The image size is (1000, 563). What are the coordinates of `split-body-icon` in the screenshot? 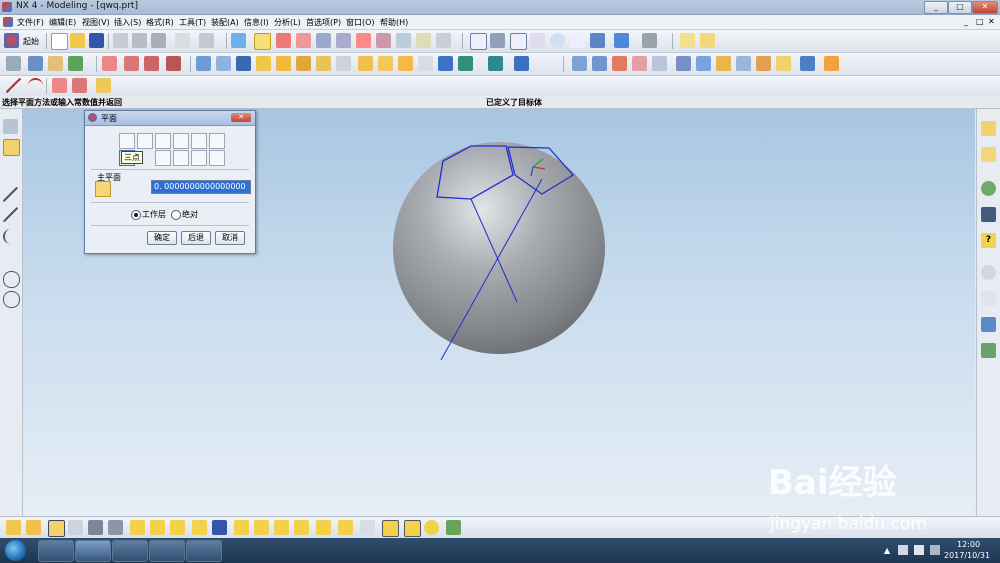 It's located at (807, 63).